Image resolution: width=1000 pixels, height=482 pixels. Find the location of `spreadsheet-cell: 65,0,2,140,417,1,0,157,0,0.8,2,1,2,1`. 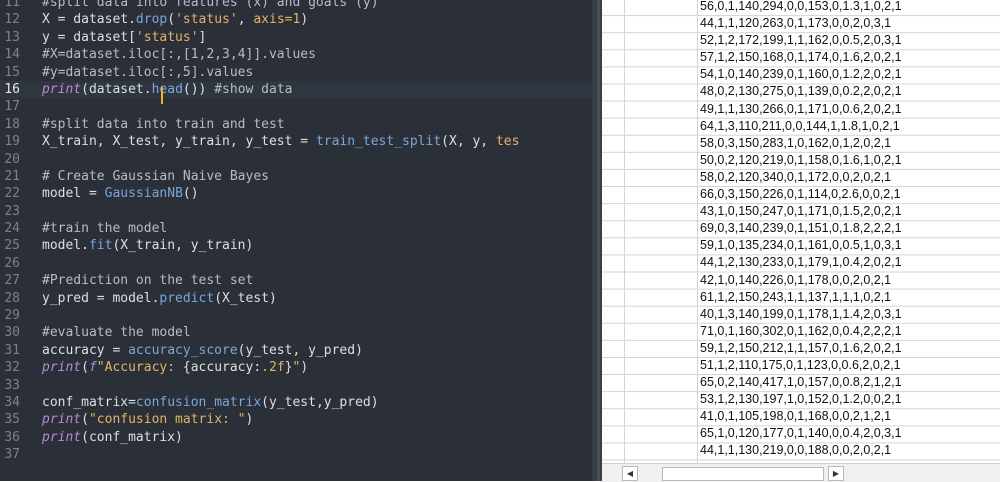

spreadsheet-cell: 65,0,2,140,417,1,0,157,0,0.8,2,1,2,1 is located at coordinates (801, 382).